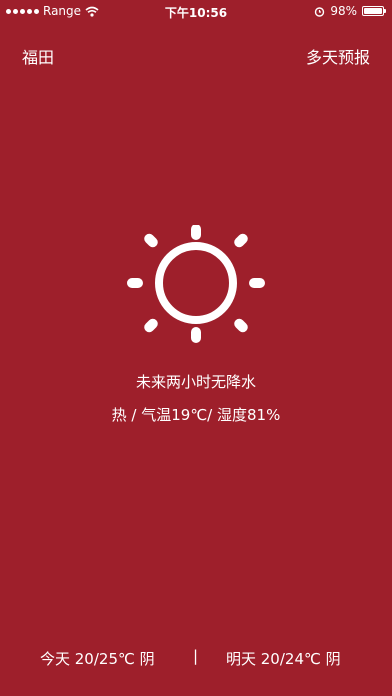 This screenshot has height=696, width=392. What do you see at coordinates (343, 11) in the screenshot?
I see `battery-percent: 98%` at bounding box center [343, 11].